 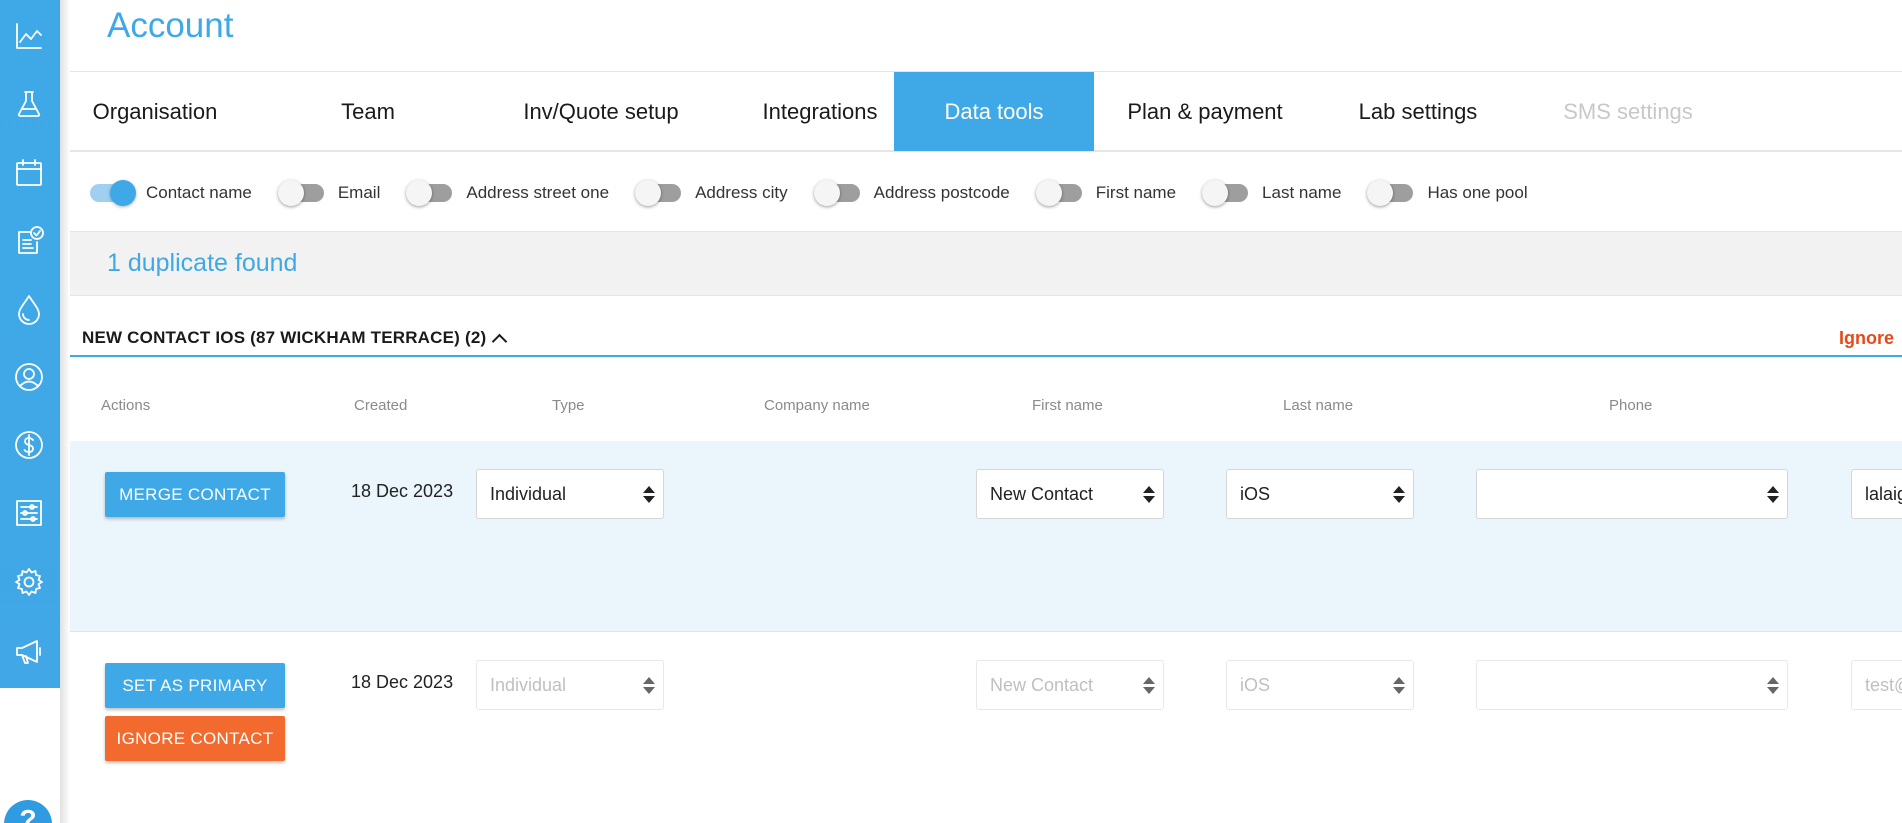 I want to click on toggle-label: Last name, so click(x=1302, y=192).